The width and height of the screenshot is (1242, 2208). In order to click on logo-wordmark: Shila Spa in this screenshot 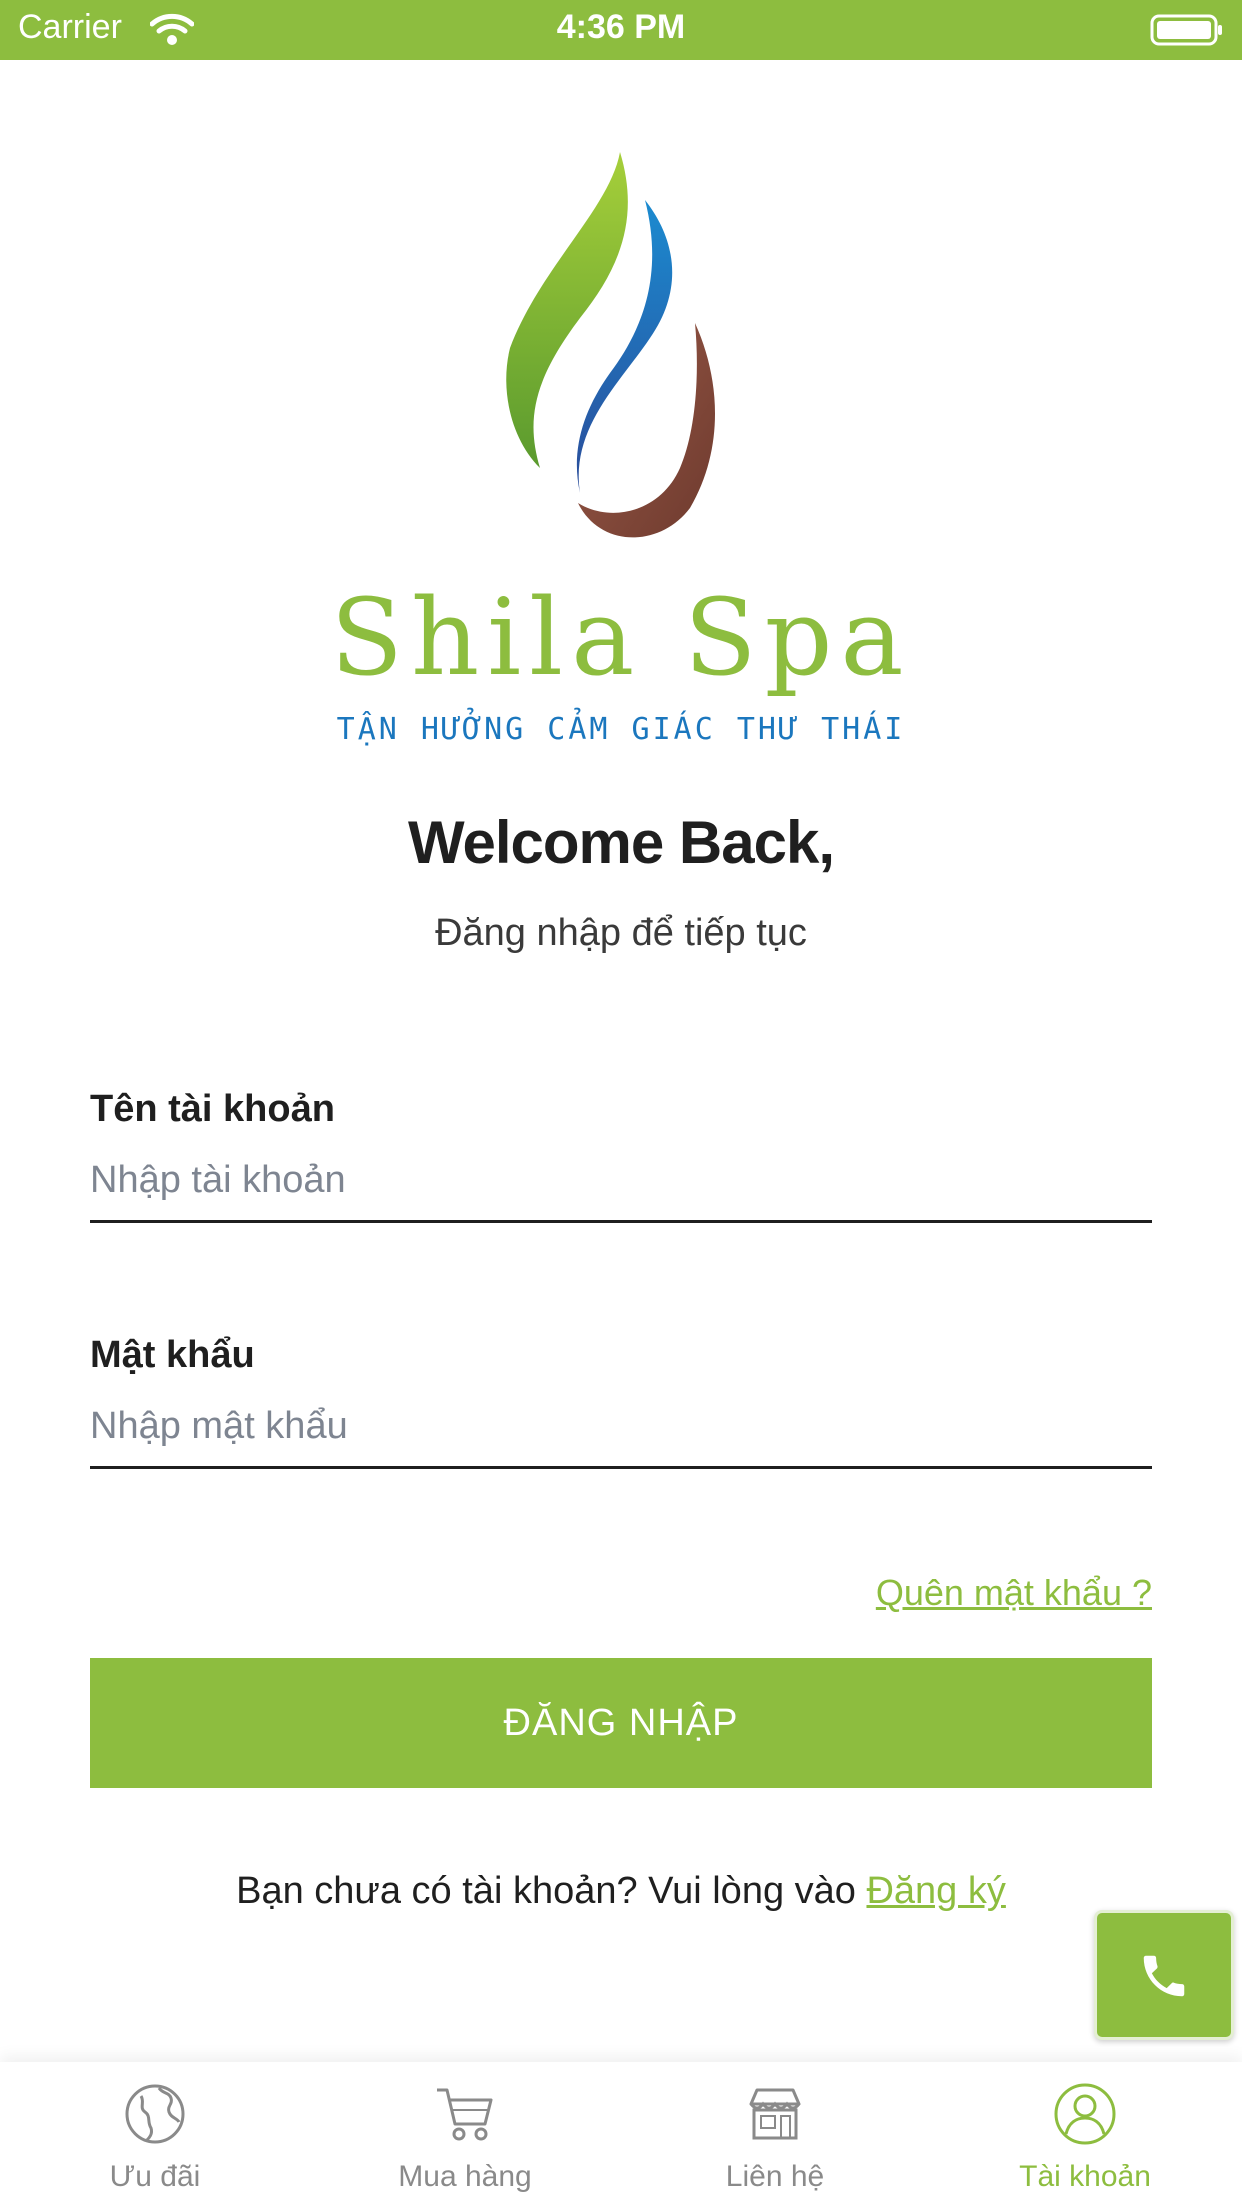, I will do `click(621, 637)`.